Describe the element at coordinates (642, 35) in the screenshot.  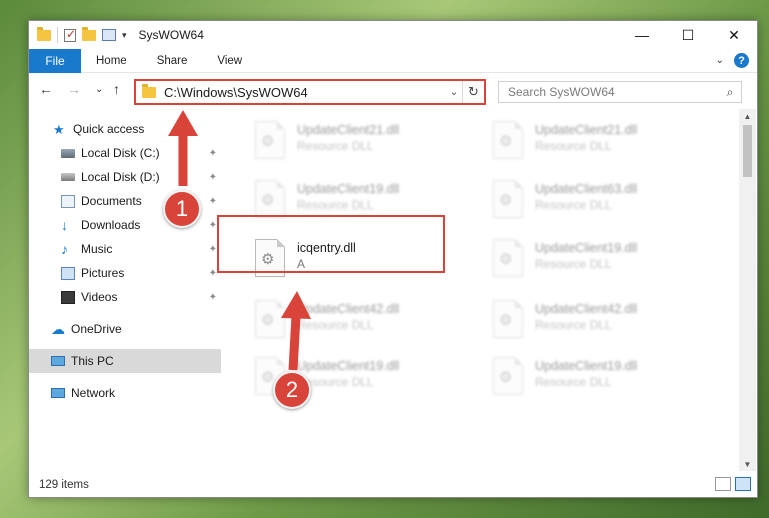
I see `minimize-button: —` at that location.